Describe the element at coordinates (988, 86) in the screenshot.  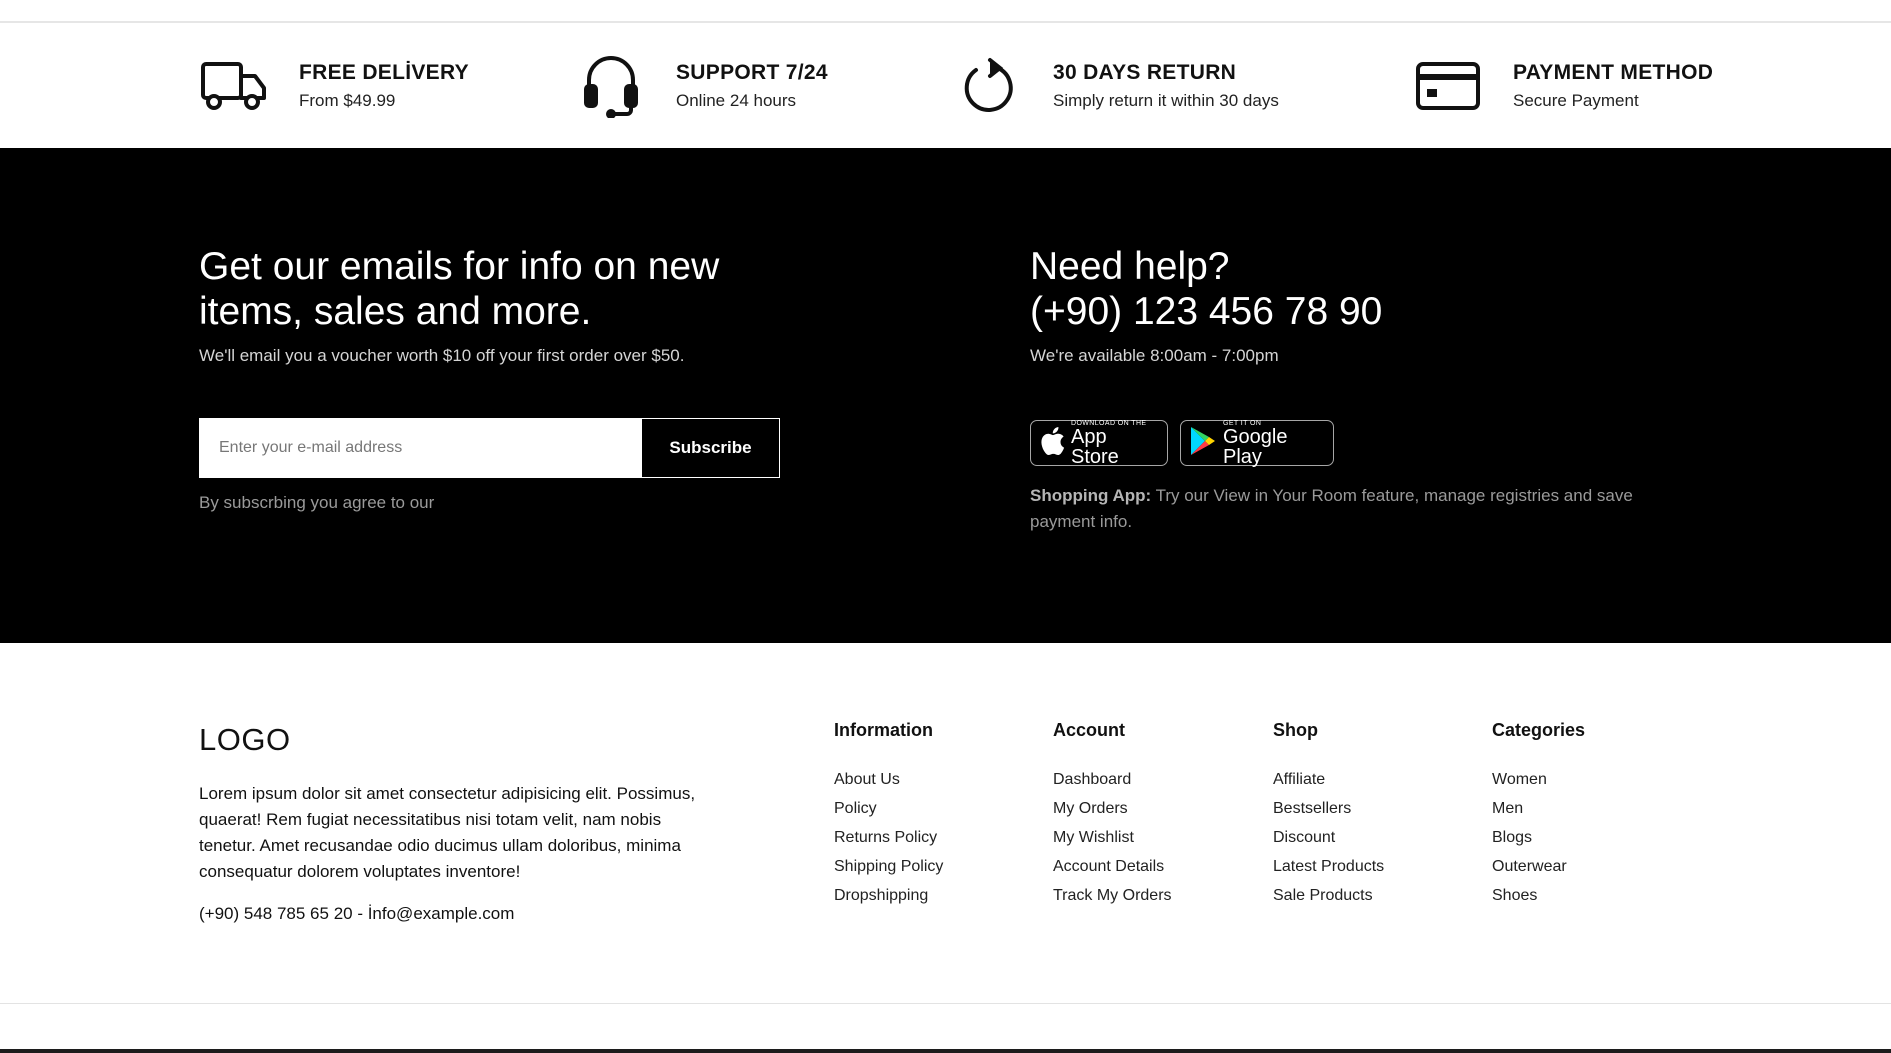
I see `refresh-icon` at that location.